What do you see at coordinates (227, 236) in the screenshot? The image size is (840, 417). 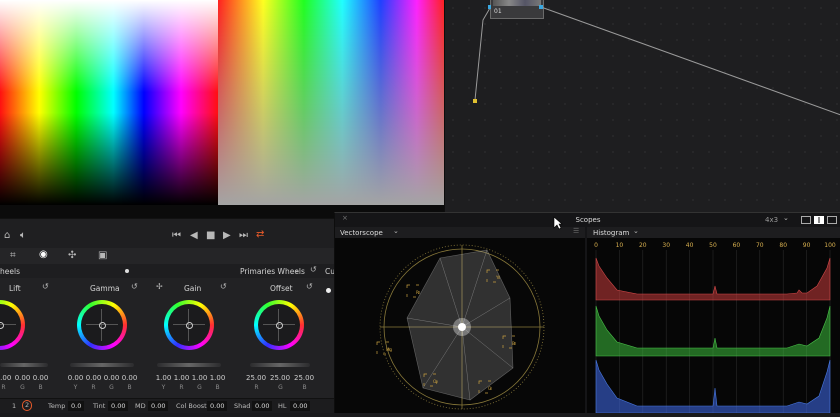 I see `play-icon: ▶` at bounding box center [227, 236].